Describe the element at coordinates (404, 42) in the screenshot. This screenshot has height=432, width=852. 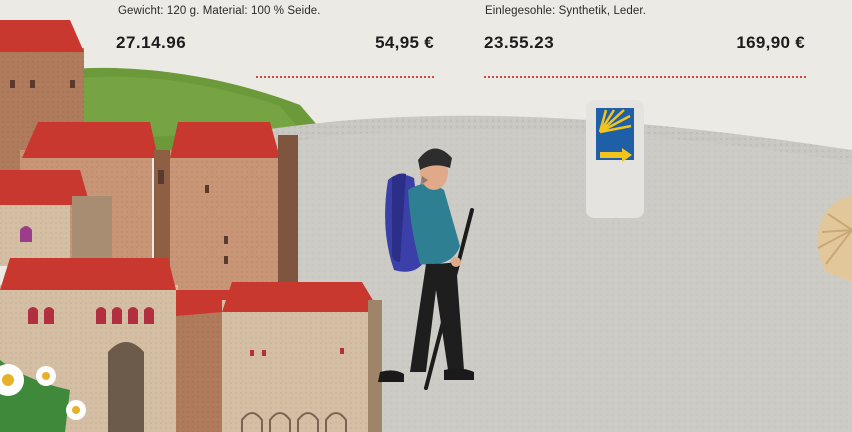
I see `product-price: 54,95 €` at that location.